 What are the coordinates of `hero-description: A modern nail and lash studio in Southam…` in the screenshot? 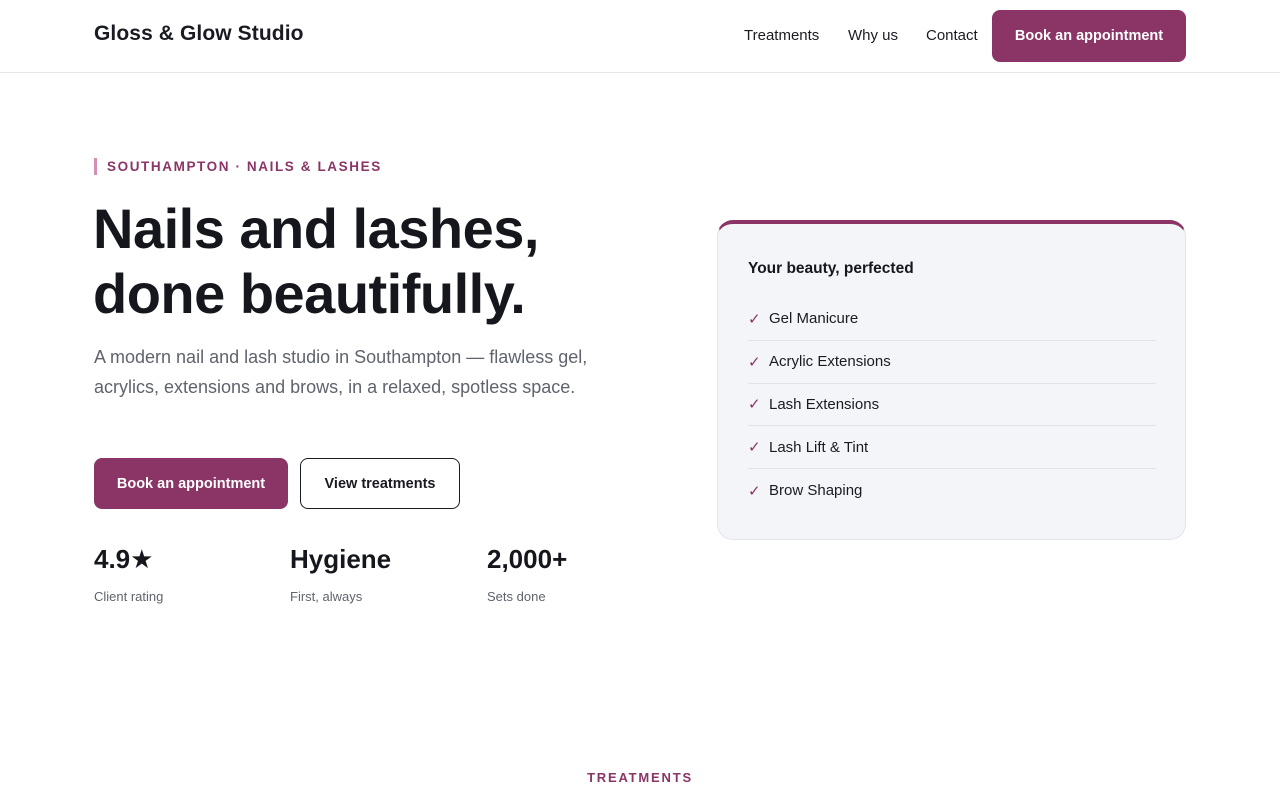 It's located at (341, 372).